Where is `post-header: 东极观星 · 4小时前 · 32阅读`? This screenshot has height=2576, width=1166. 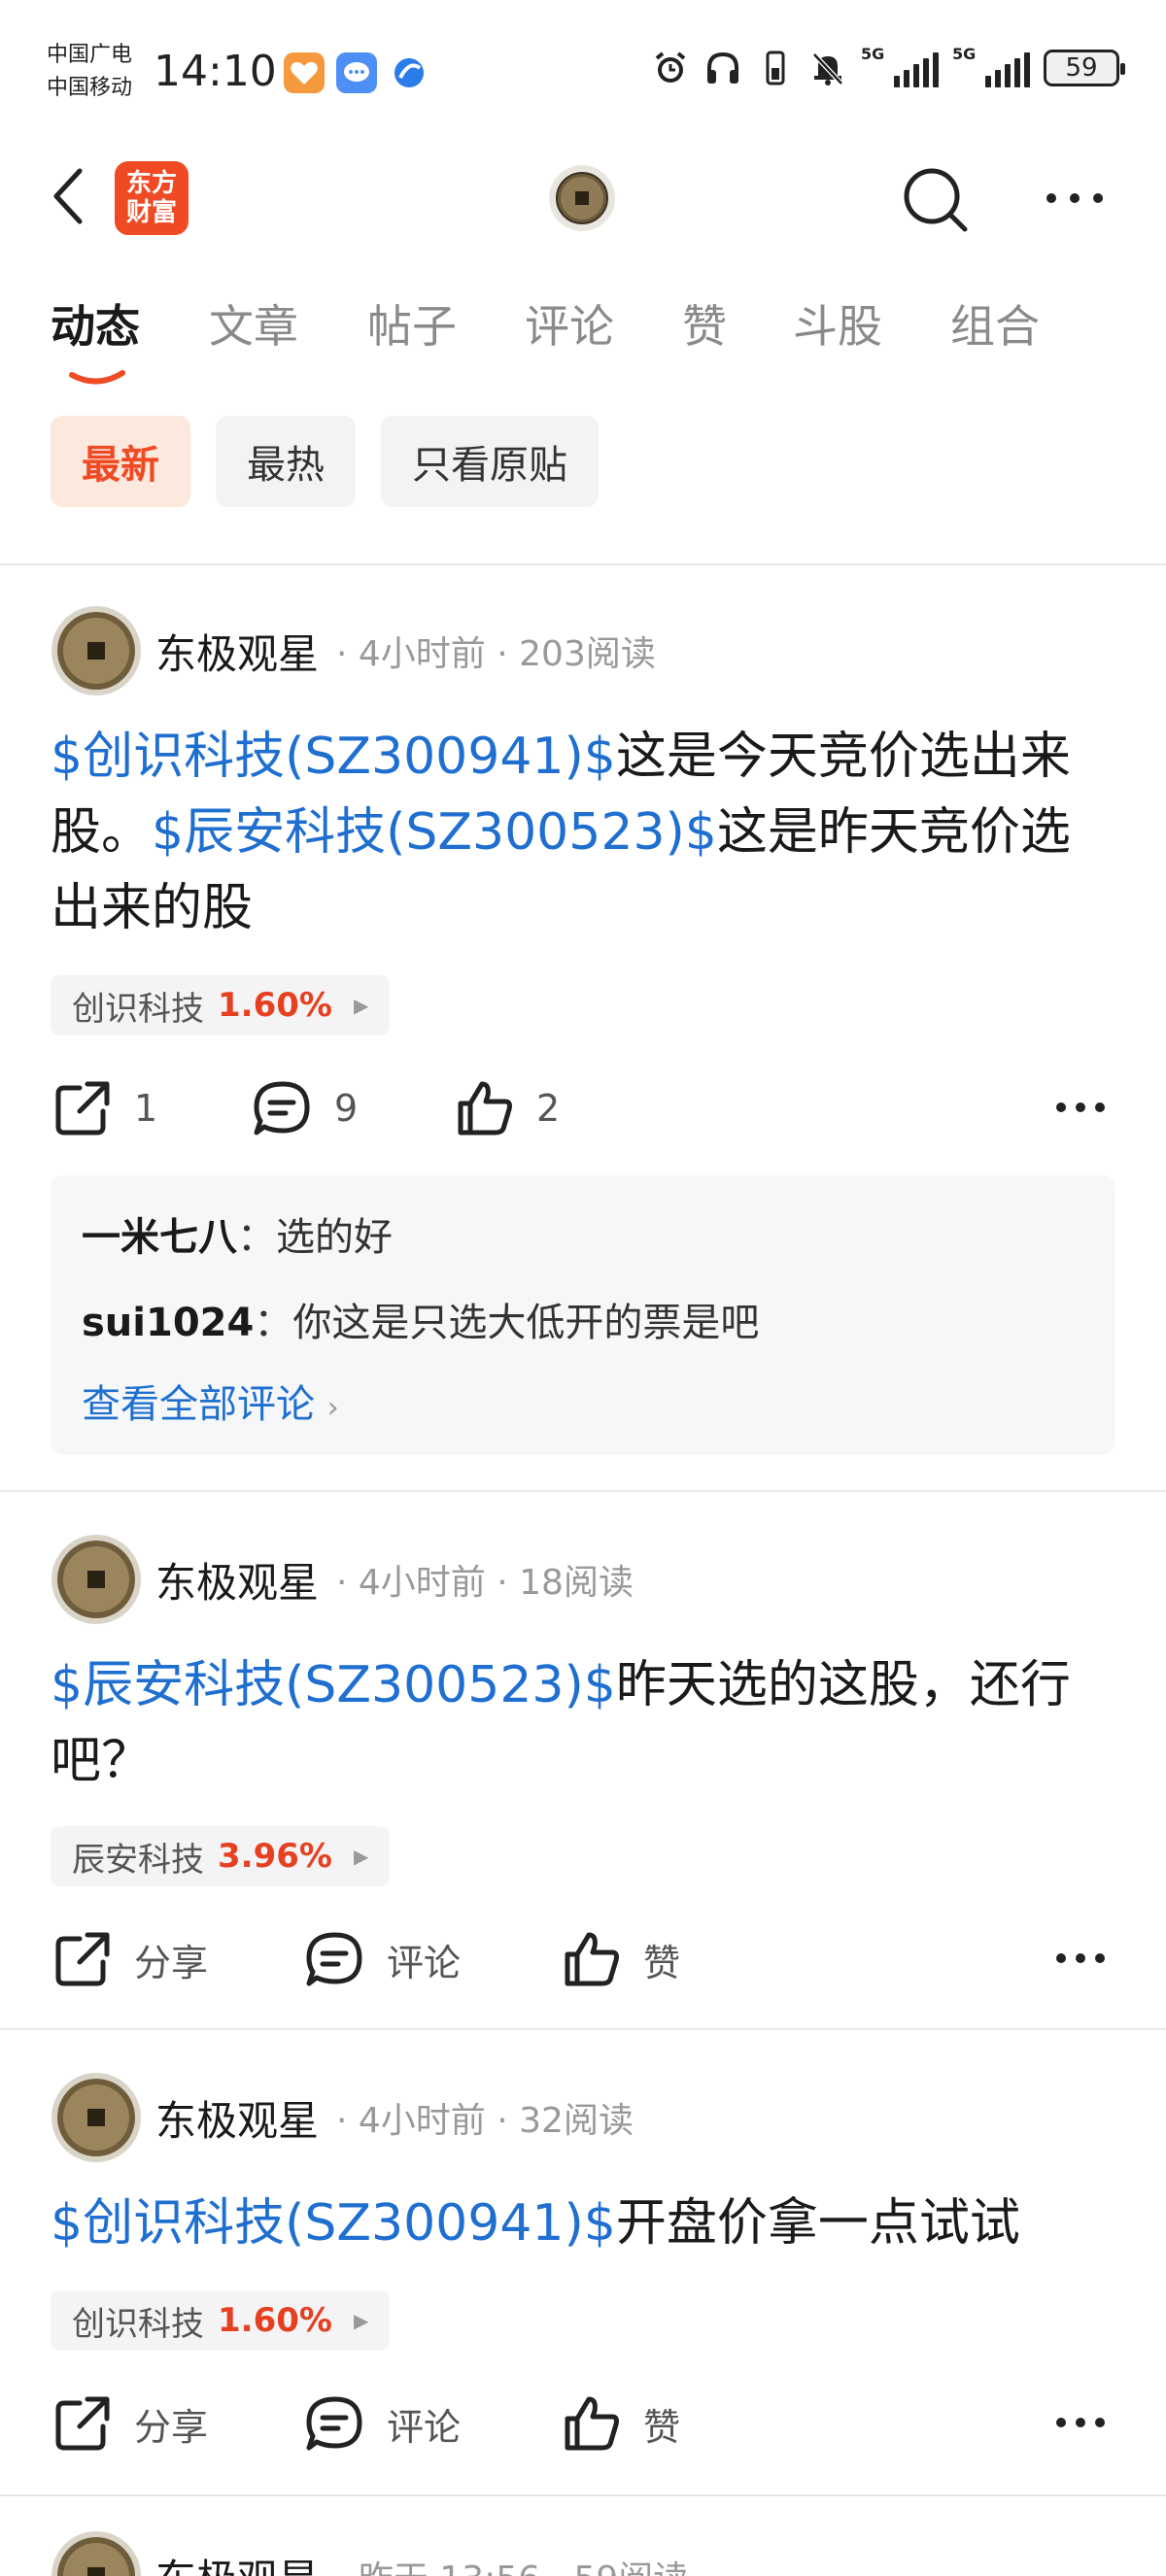
post-header: 东极观星 · 4小时前 · 32阅读 is located at coordinates (342, 2117).